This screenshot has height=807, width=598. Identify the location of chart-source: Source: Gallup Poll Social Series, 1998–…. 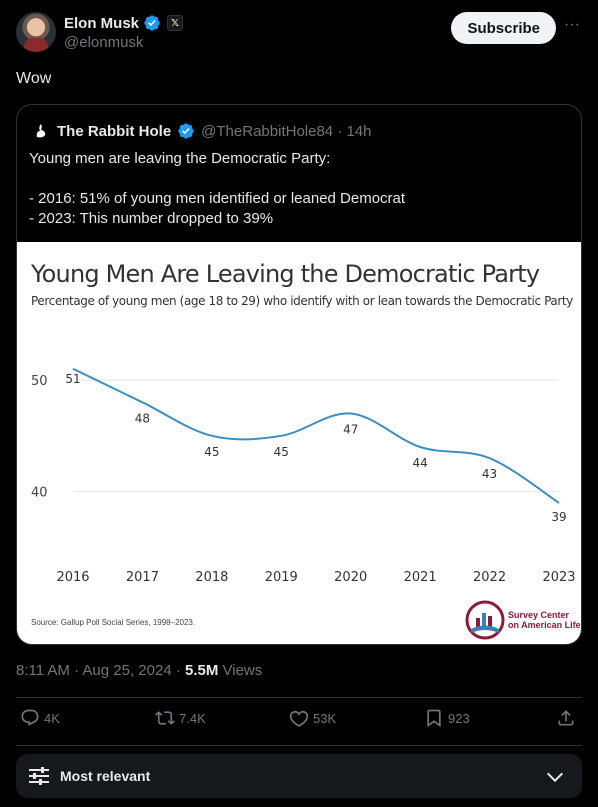
(113, 622).